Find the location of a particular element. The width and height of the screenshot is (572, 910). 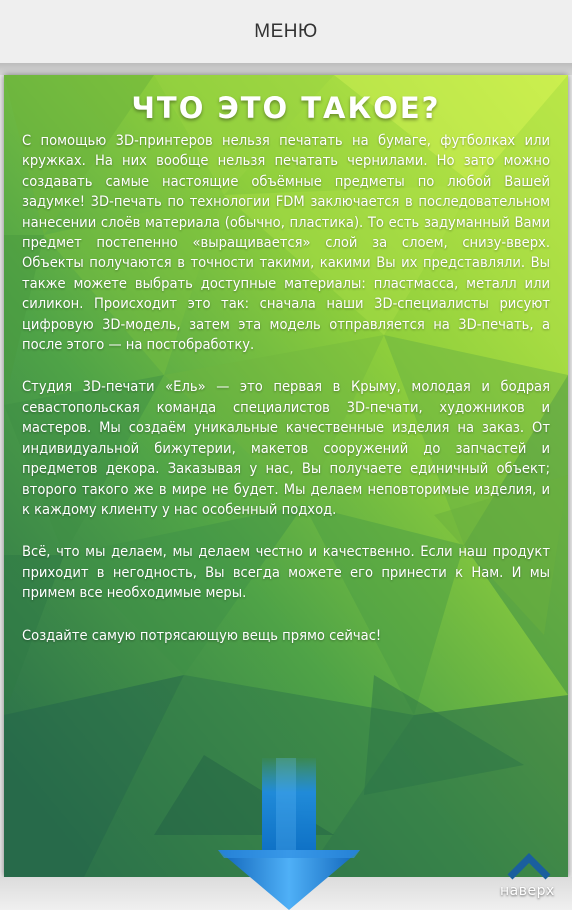

arrow-down-icon is located at coordinates (289, 834).